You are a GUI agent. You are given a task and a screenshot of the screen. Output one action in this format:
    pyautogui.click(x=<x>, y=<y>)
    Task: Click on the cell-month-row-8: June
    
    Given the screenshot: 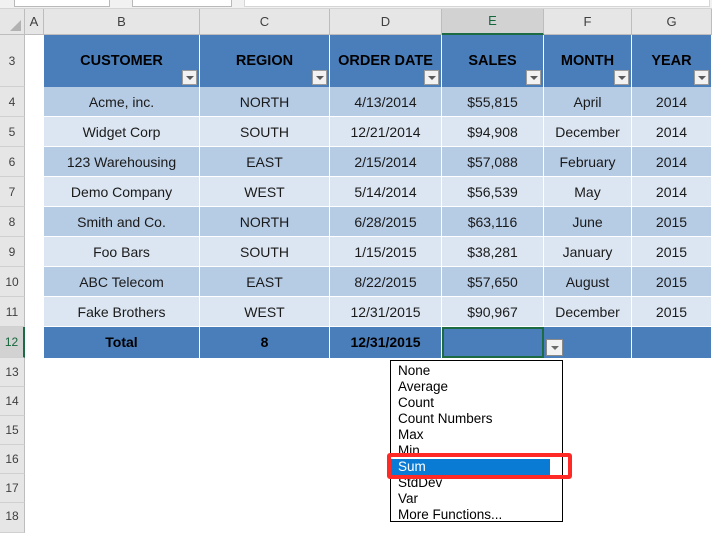 What is the action you would take?
    pyautogui.click(x=588, y=222)
    